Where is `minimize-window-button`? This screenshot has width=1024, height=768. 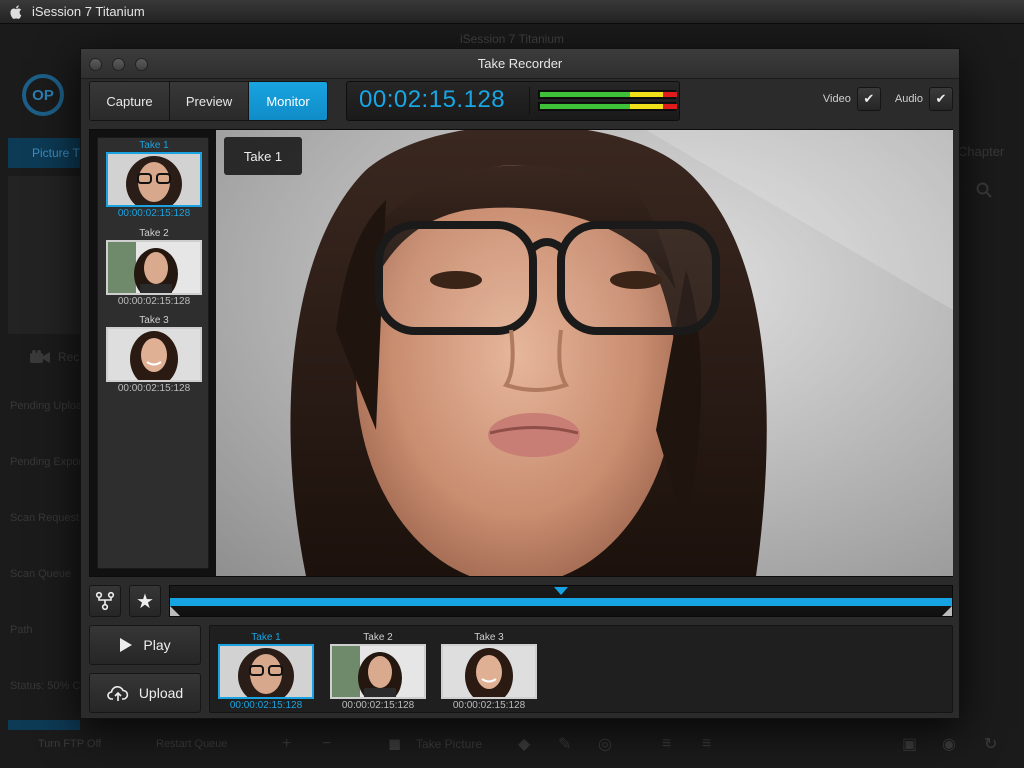 minimize-window-button is located at coordinates (118, 64).